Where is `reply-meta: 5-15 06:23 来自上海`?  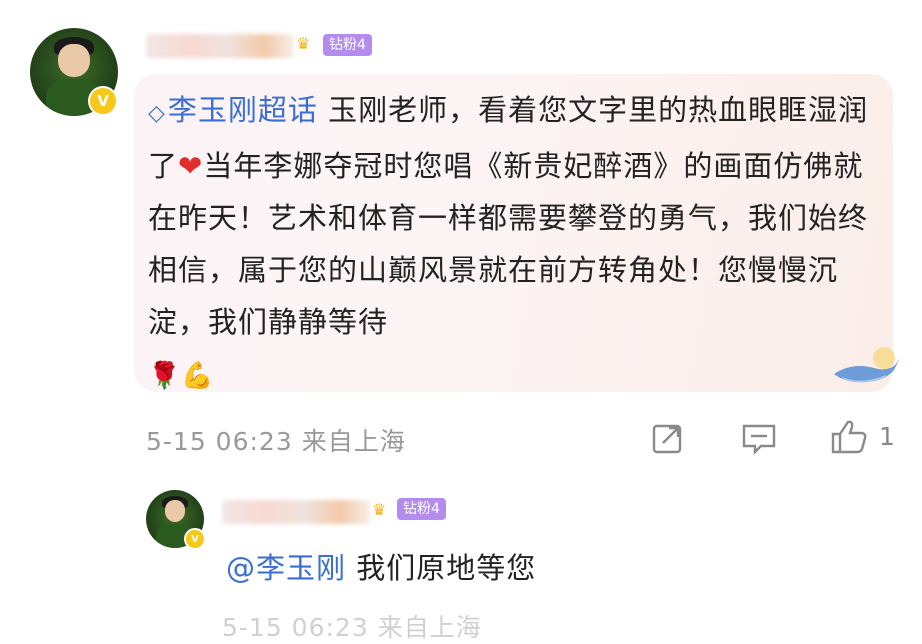 reply-meta: 5-15 06:23 来自上海 is located at coordinates (352, 626).